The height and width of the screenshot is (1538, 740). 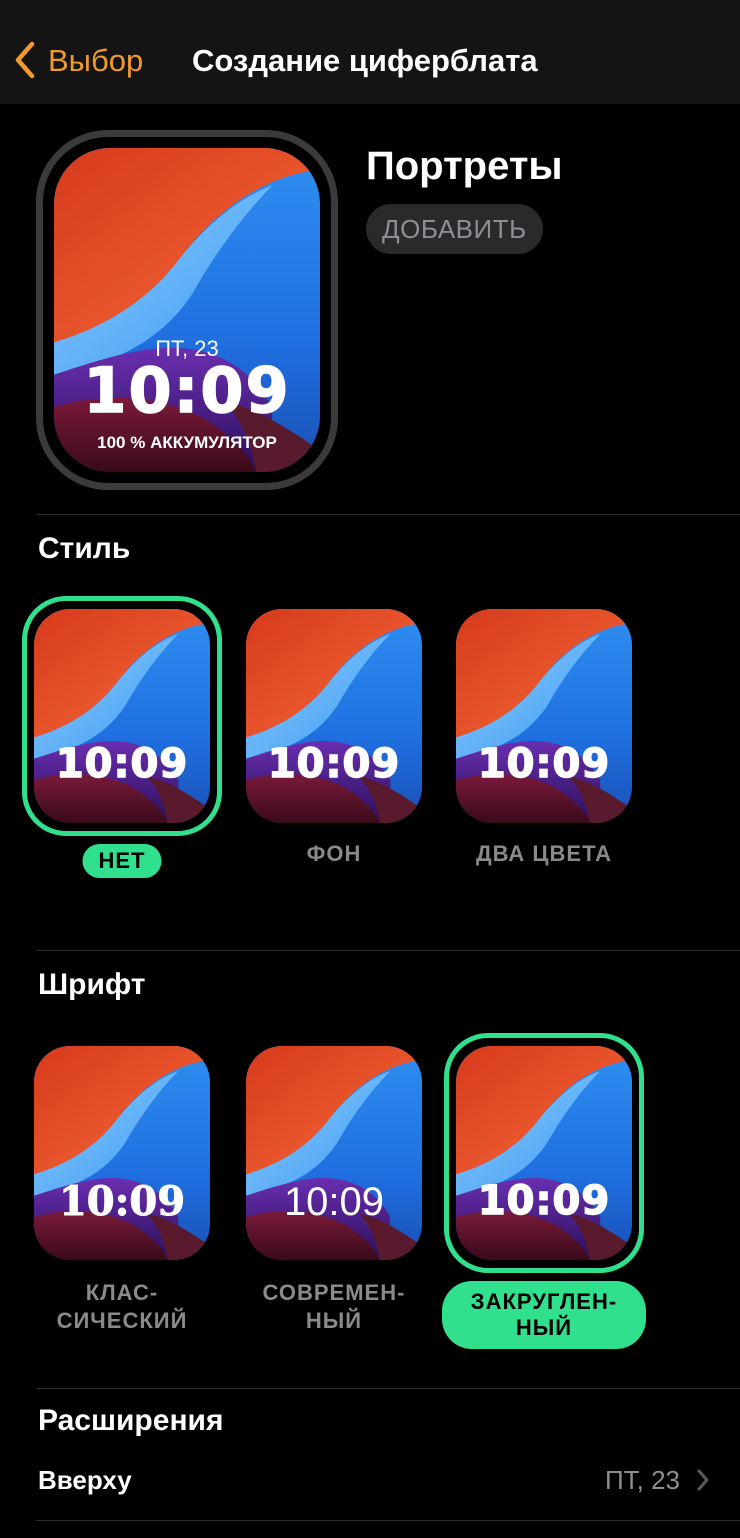 I want to click on style-label: ФОН, so click(x=334, y=853).